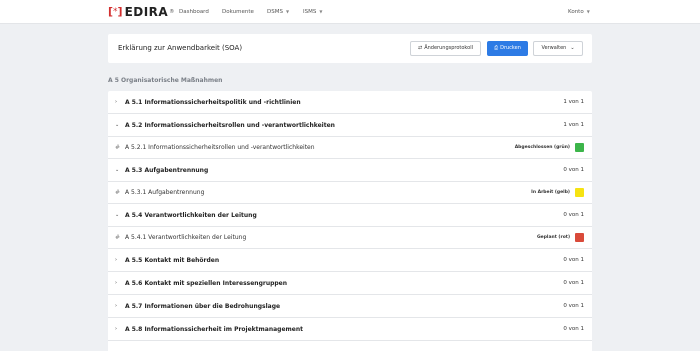  Describe the element at coordinates (553, 237) in the screenshot. I see `status-label: Geplant (rot)` at that location.